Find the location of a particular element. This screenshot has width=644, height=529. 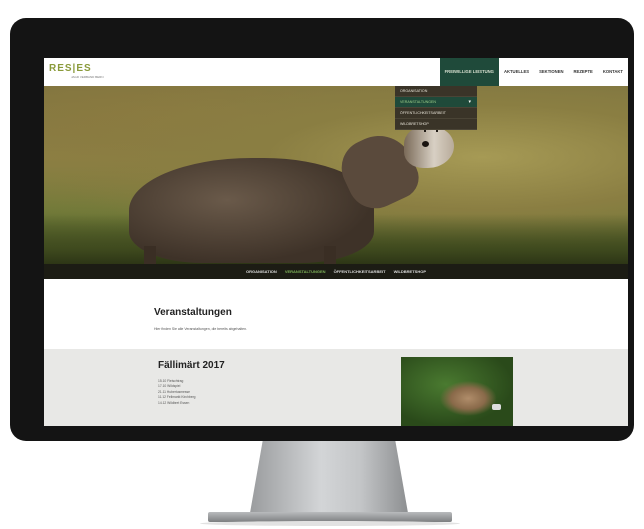

chamois-eye is located at coordinates (425, 144).